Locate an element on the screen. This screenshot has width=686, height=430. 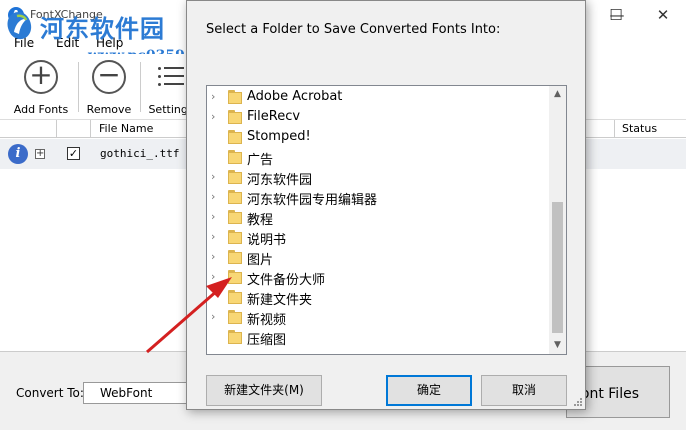
folder-label: 文件备份大师 is located at coordinates (286, 280).